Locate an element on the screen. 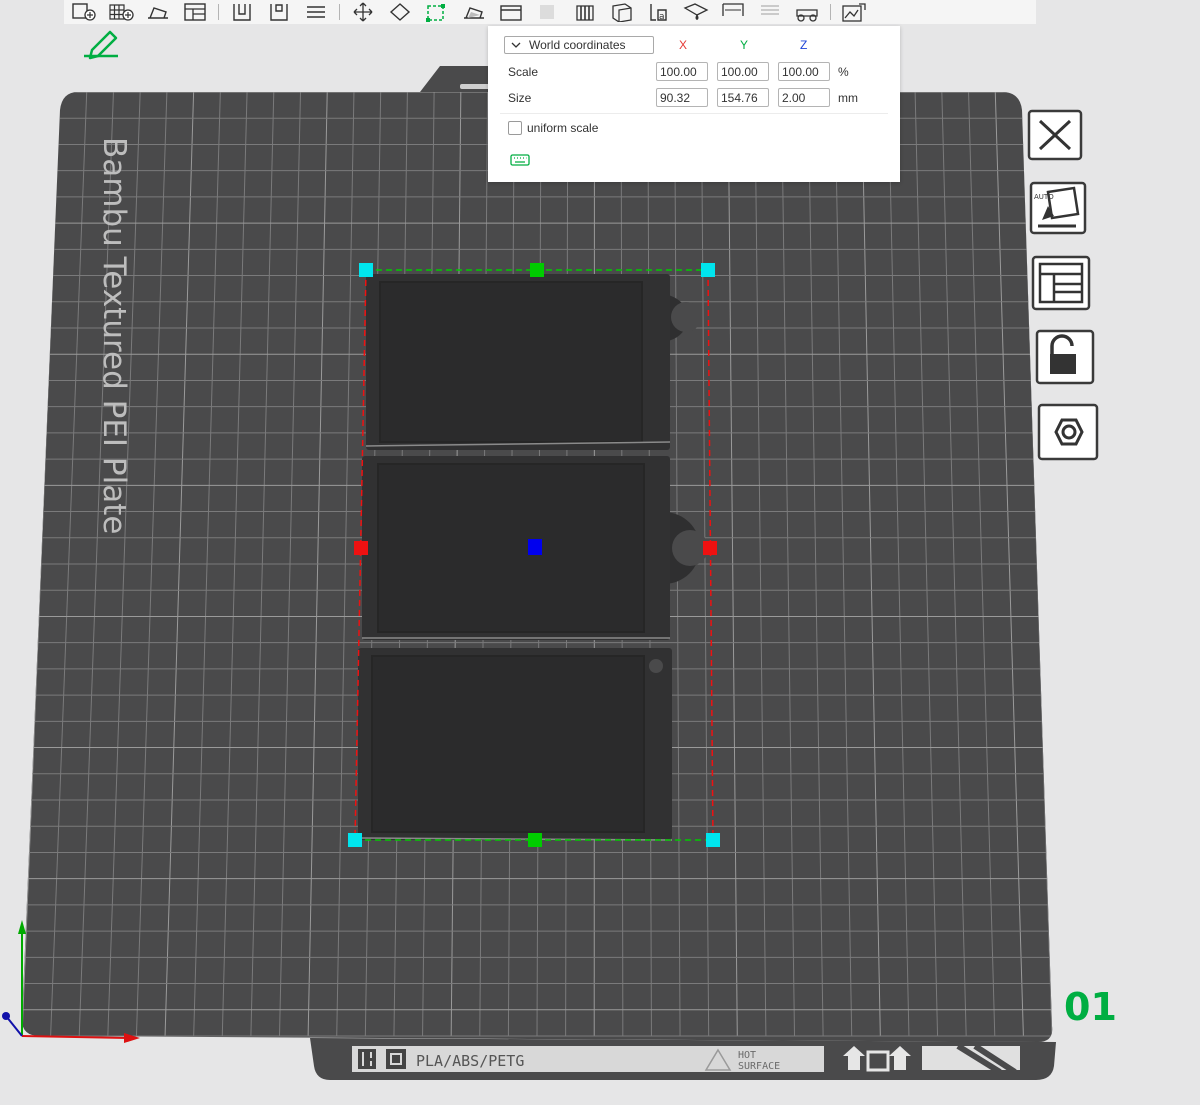 The image size is (1200, 1105). svg-text: AUTO is located at coordinates (1044, 197).